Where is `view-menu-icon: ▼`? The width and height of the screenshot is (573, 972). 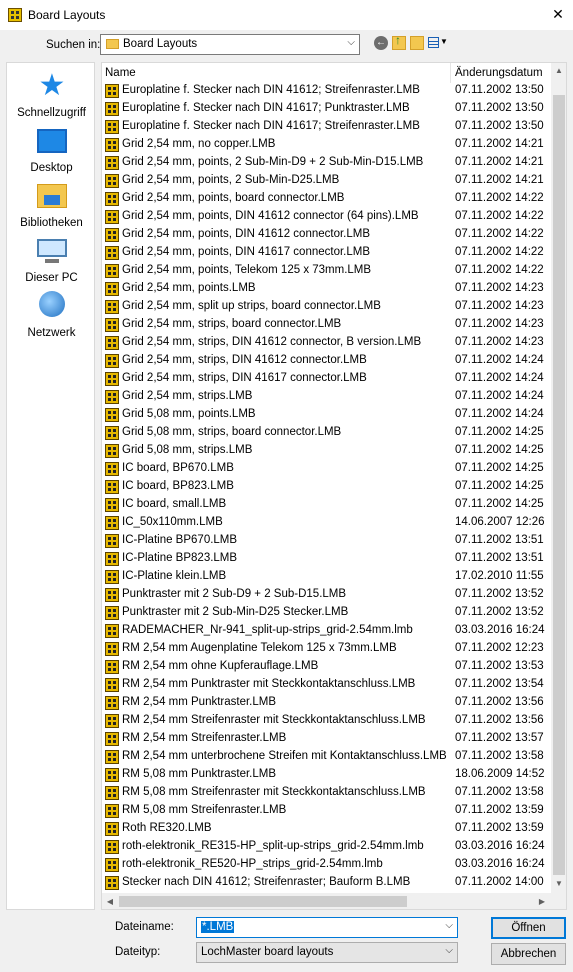 view-menu-icon: ▼ is located at coordinates (438, 43).